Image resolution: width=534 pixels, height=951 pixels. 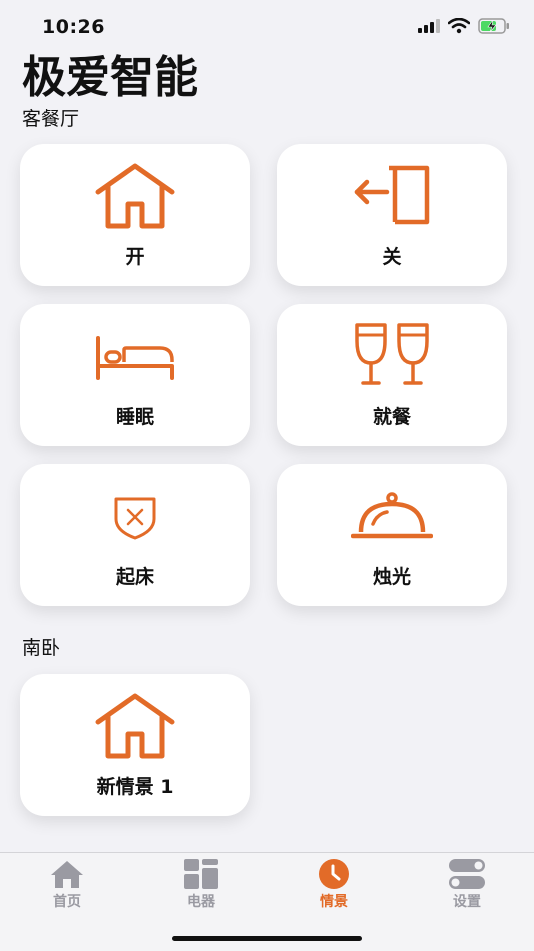 I want to click on scene-label: 关, so click(x=392, y=257).